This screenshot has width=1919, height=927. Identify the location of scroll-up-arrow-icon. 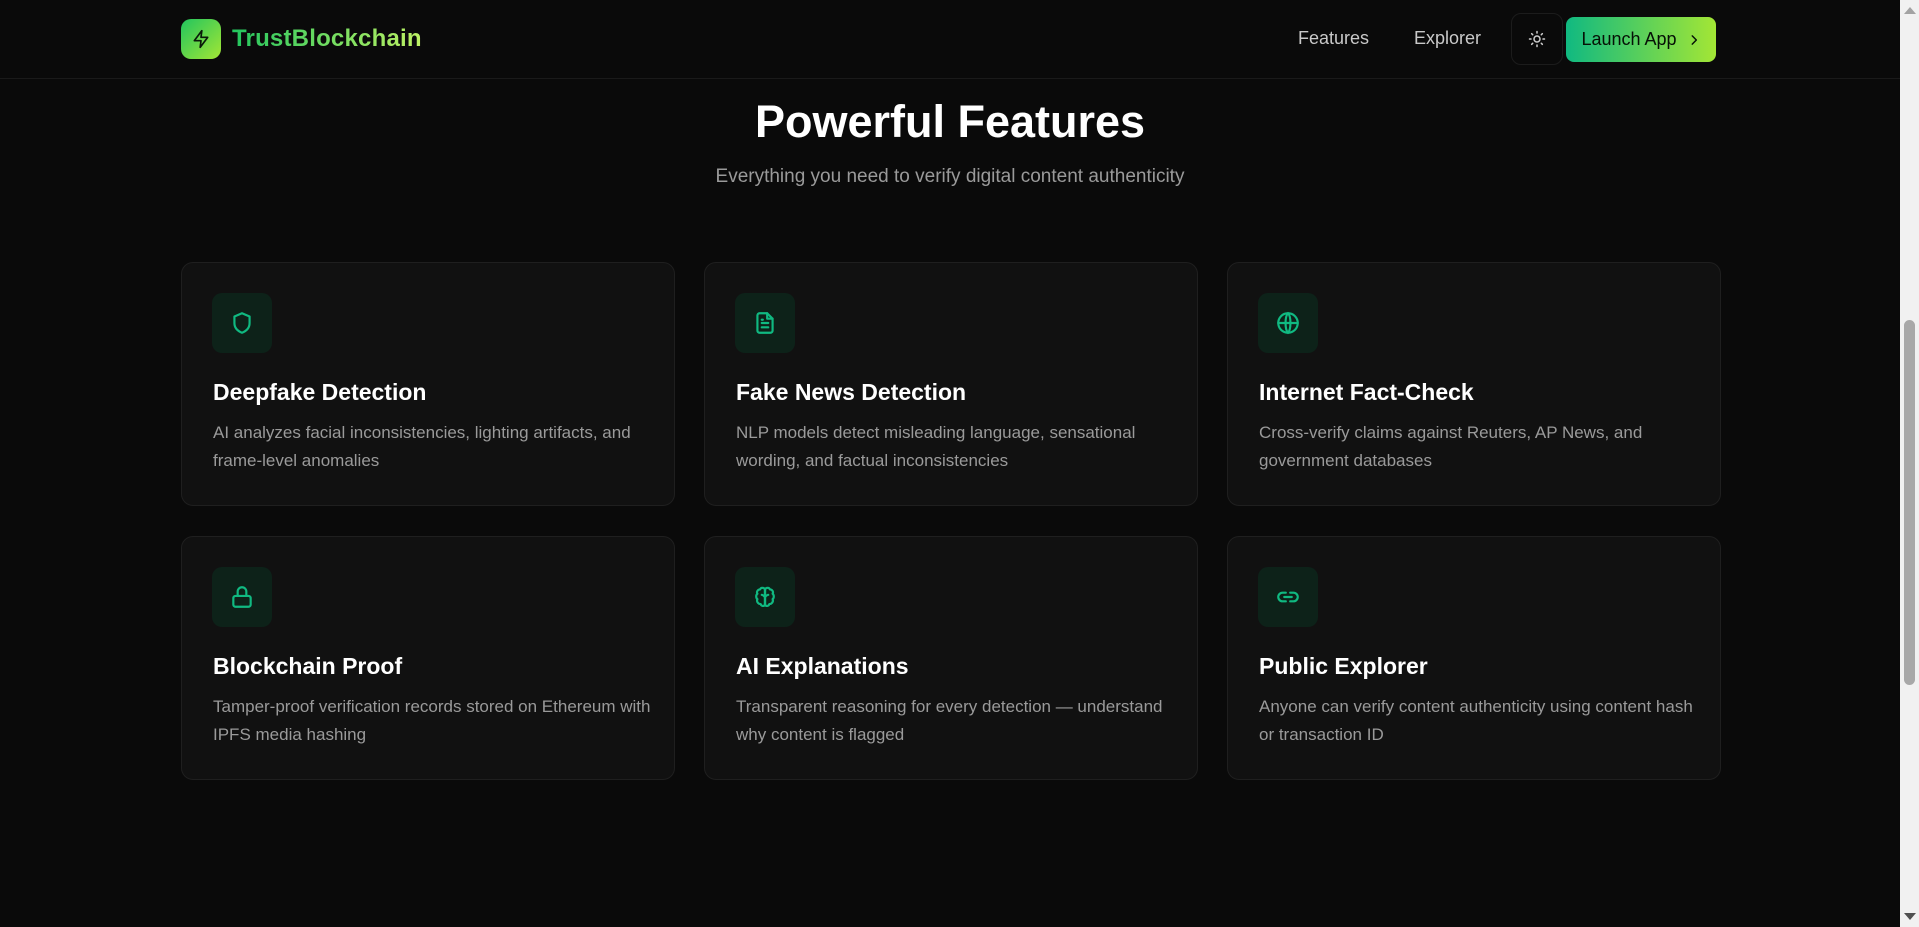
(1910, 10).